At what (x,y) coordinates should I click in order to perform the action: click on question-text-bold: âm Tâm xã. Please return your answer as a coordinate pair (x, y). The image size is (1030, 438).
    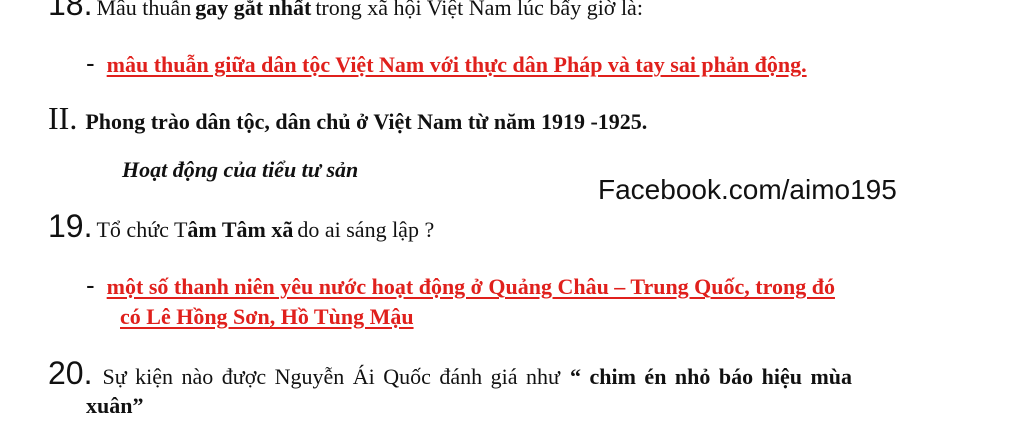
    Looking at the image, I should click on (240, 229).